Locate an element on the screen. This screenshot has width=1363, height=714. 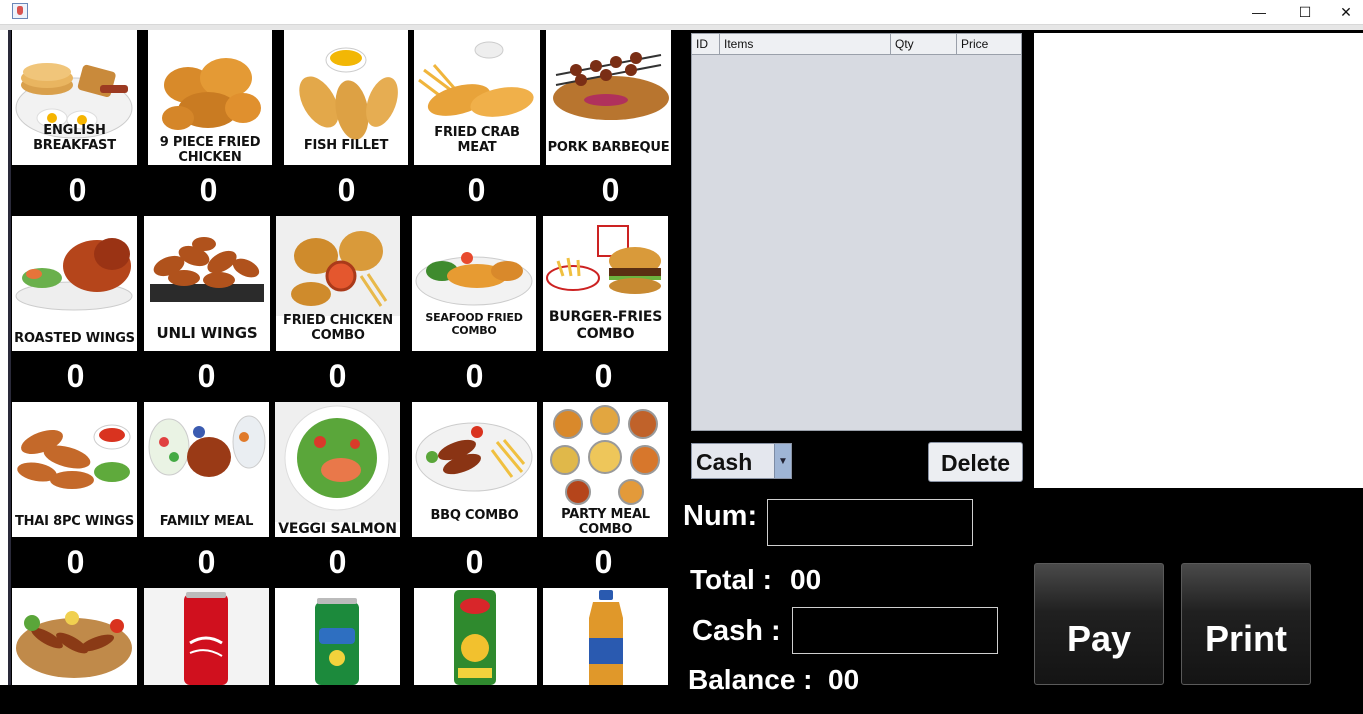
qty-fried-crab-meat: 0 is located at coordinates (476, 190).